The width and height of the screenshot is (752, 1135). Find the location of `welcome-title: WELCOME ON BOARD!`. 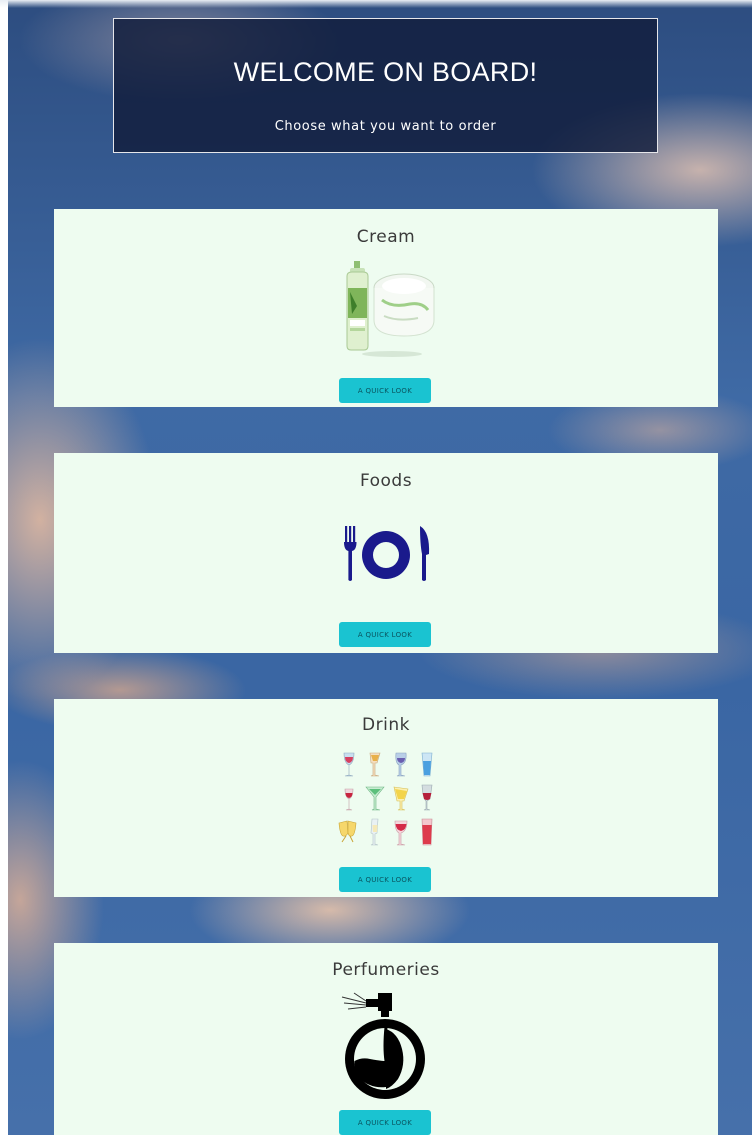

welcome-title: WELCOME ON BOARD! is located at coordinates (385, 72).